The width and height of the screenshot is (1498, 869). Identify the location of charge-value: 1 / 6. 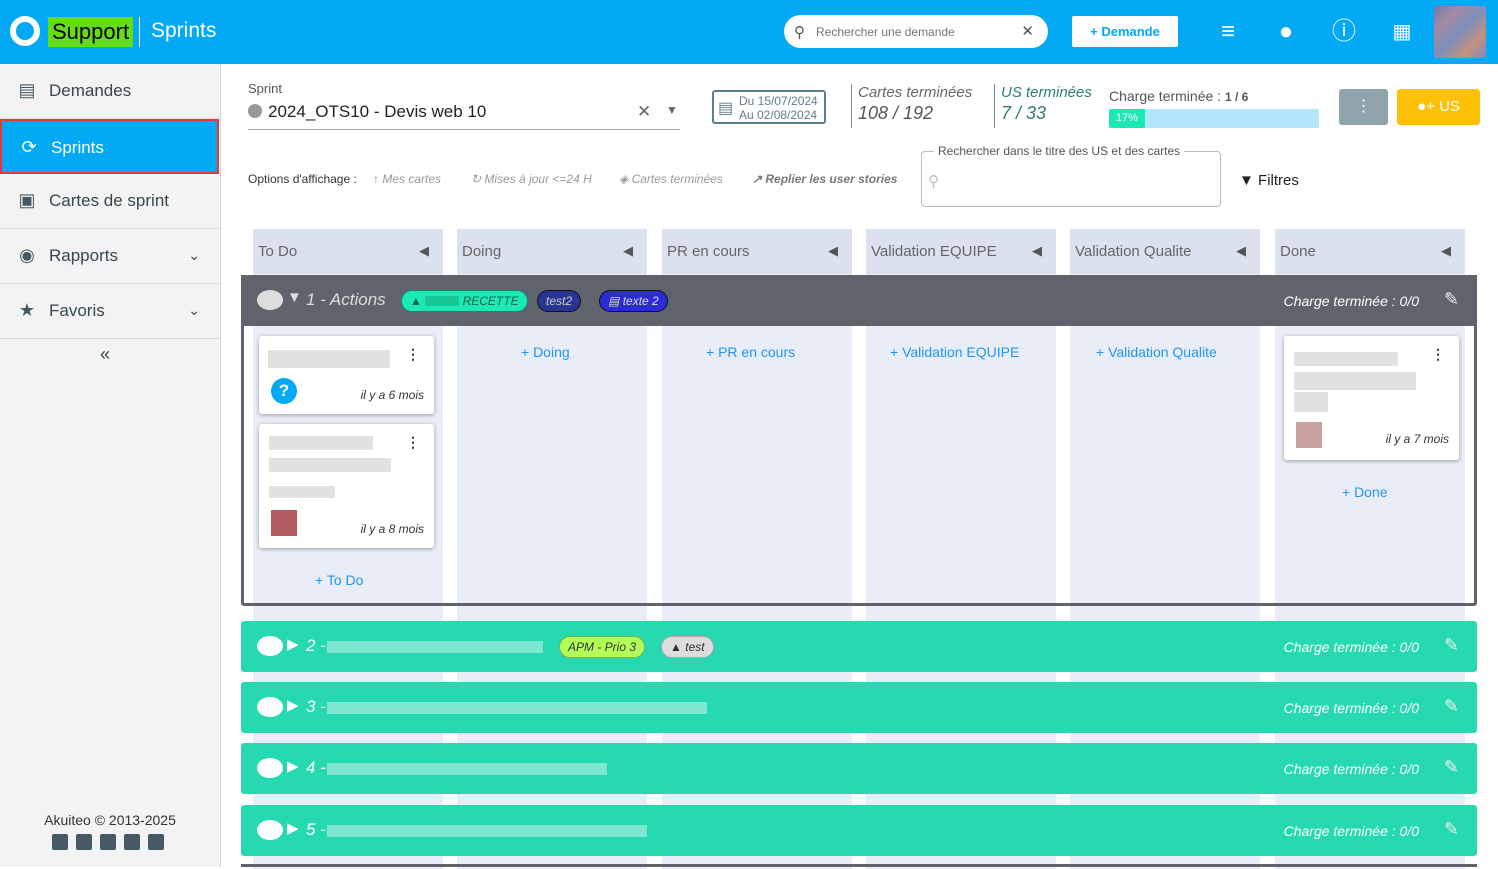
(1236, 97).